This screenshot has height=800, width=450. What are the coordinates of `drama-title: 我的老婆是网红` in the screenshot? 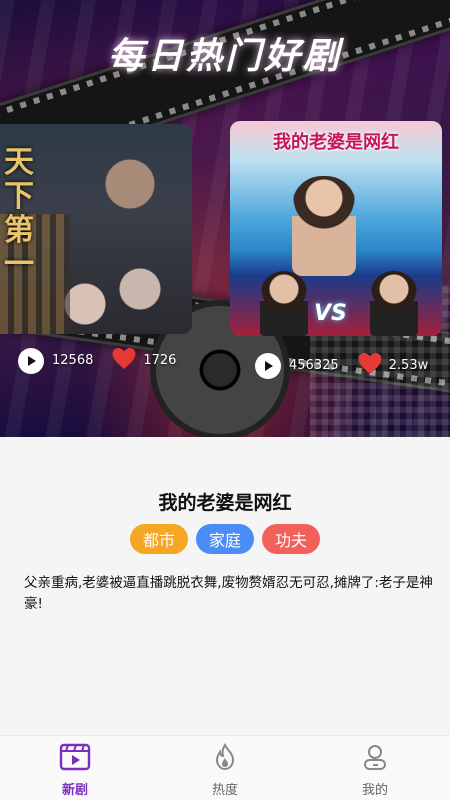 It's located at (225, 503).